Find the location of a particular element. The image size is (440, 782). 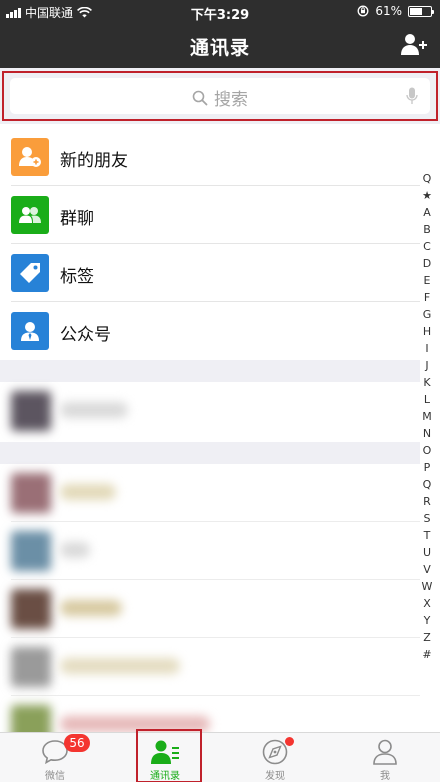

index-letter: D is located at coordinates (427, 263).